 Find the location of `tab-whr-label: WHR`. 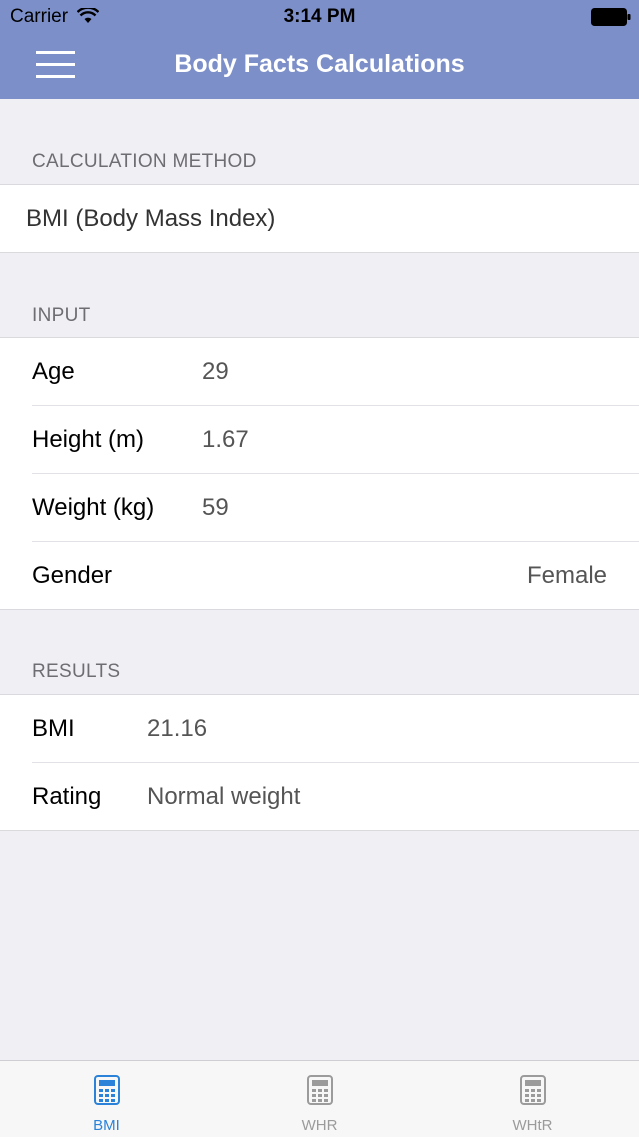

tab-whr-label: WHR is located at coordinates (319, 1125).